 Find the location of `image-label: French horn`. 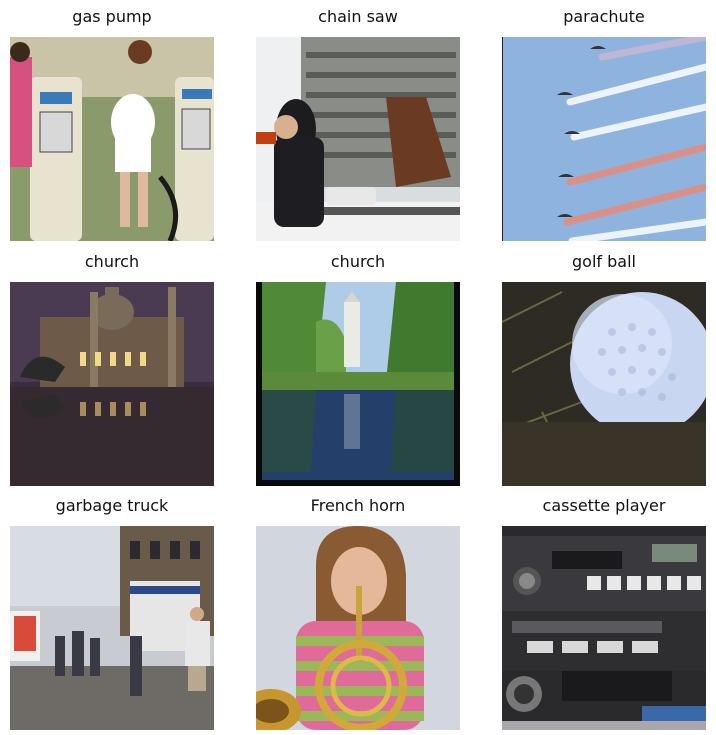

image-label: French horn is located at coordinates (358, 505).